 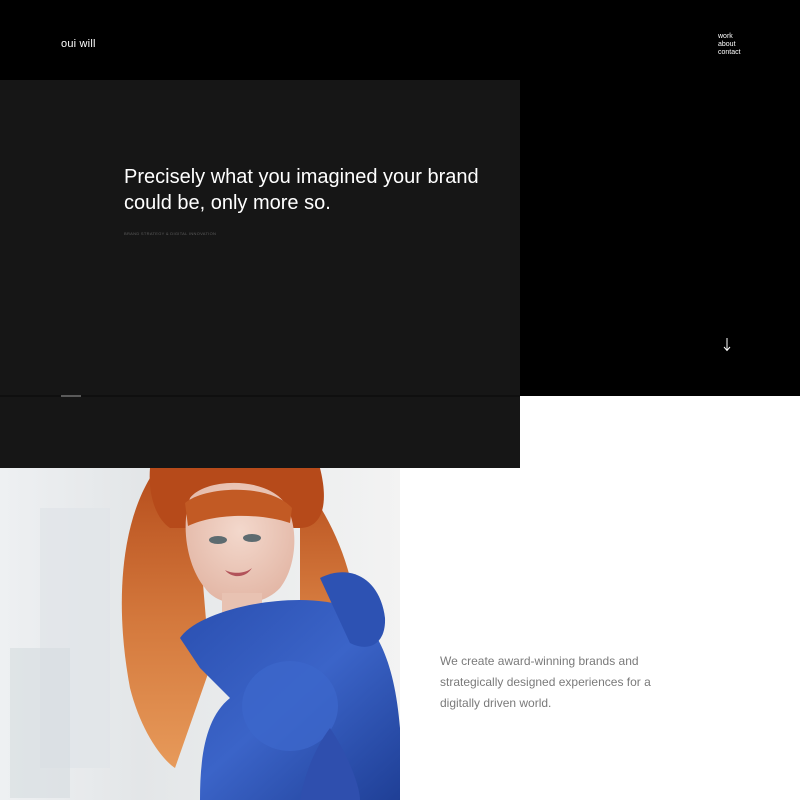 What do you see at coordinates (729, 37) in the screenshot?
I see `nav-item-work: work` at bounding box center [729, 37].